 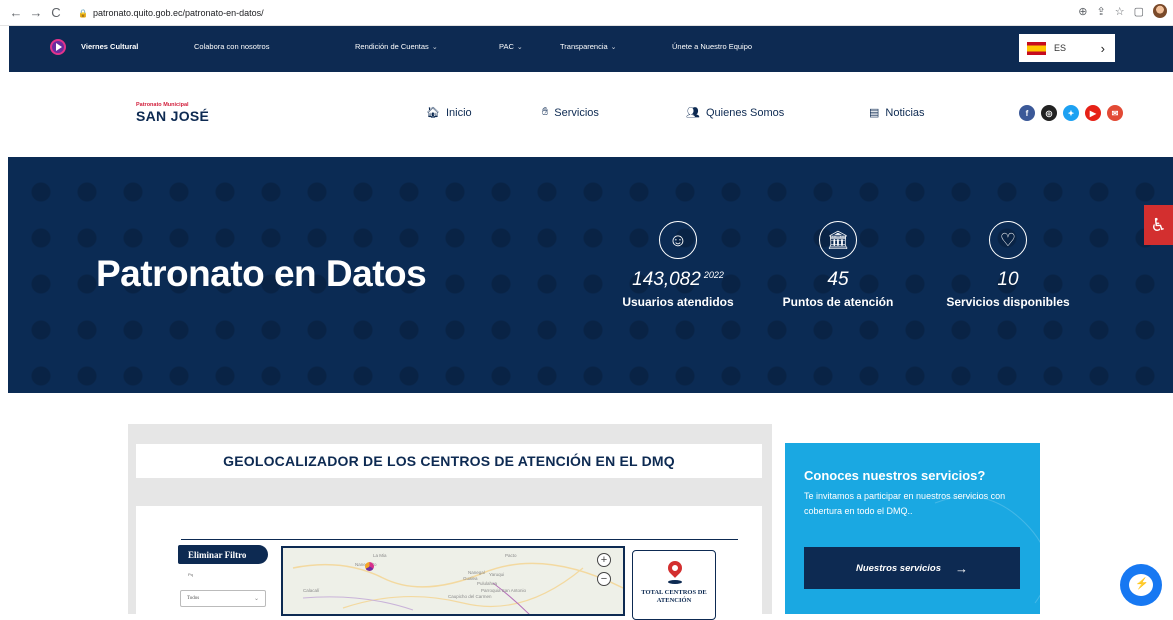 I want to click on reload-icon: C, so click(x=56, y=12).